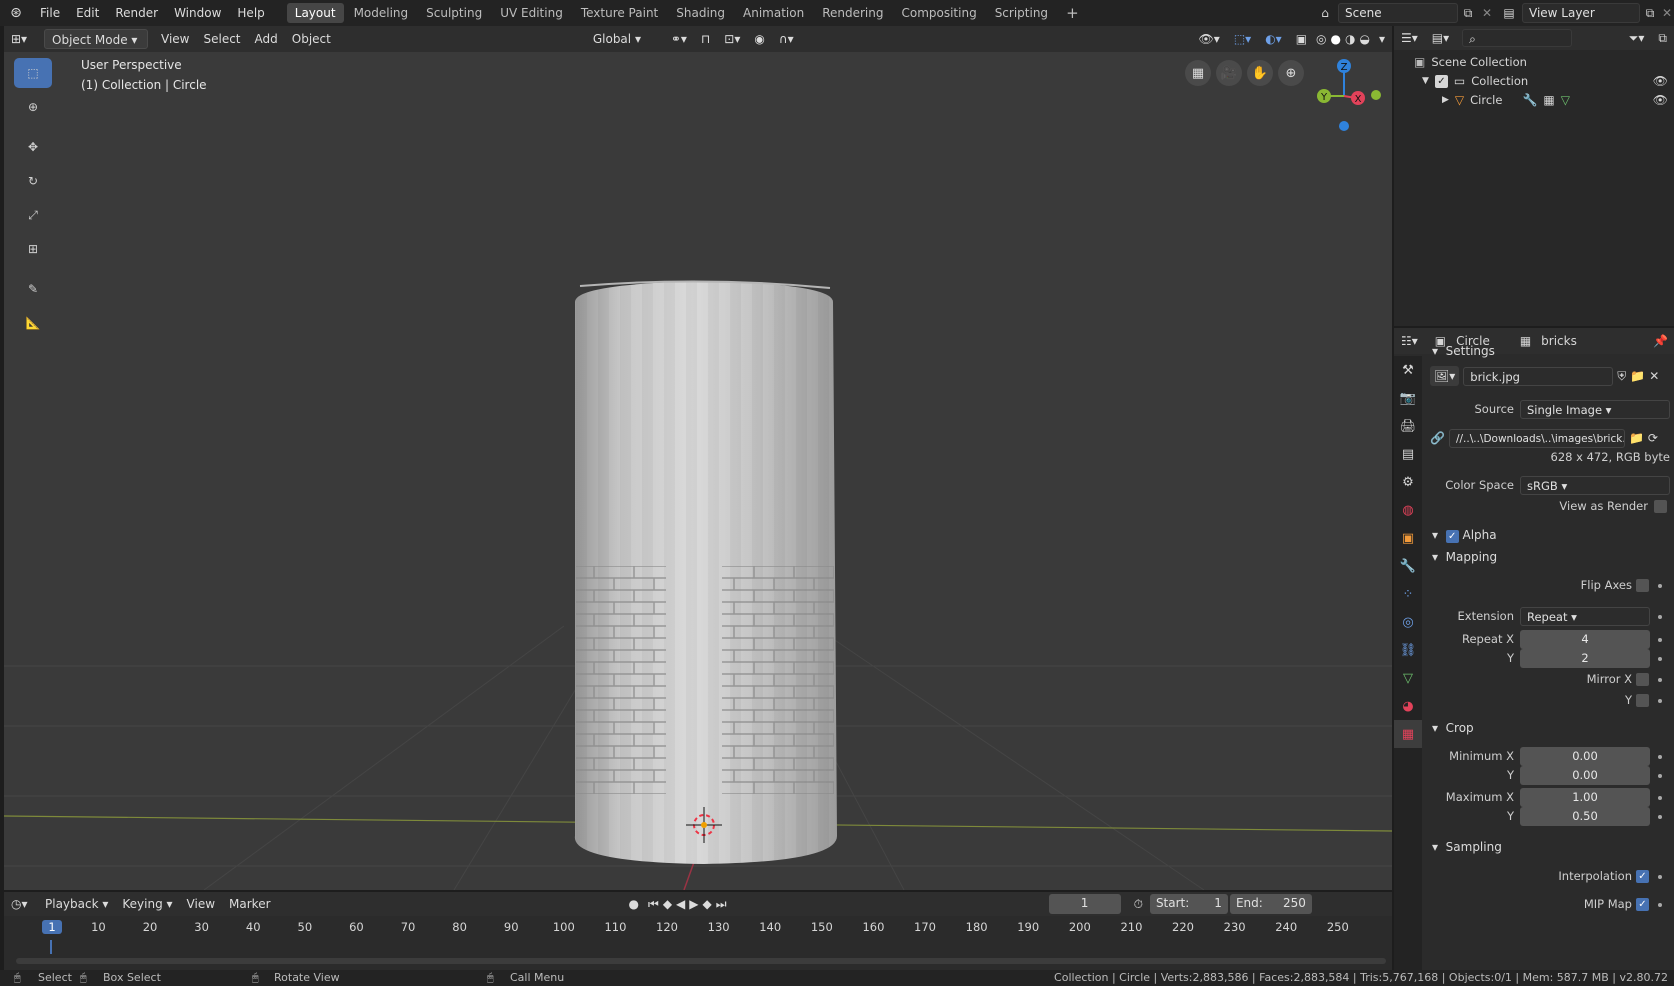 The width and height of the screenshot is (1674, 986). What do you see at coordinates (1452, 536) in the screenshot?
I see `alpha-checkbox: ✓` at bounding box center [1452, 536].